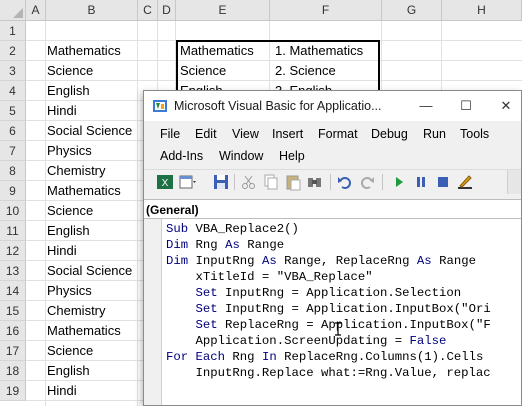 The image size is (522, 406). What do you see at coordinates (223, 10) in the screenshot?
I see `col-header-e: E` at bounding box center [223, 10].